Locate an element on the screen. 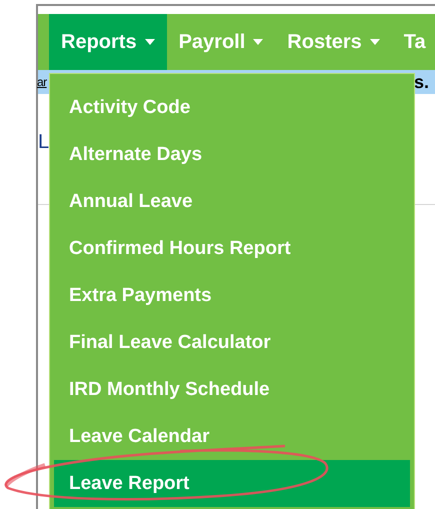 The image size is (435, 509). menu-item: IRD Monthly Schedule is located at coordinates (232, 389).